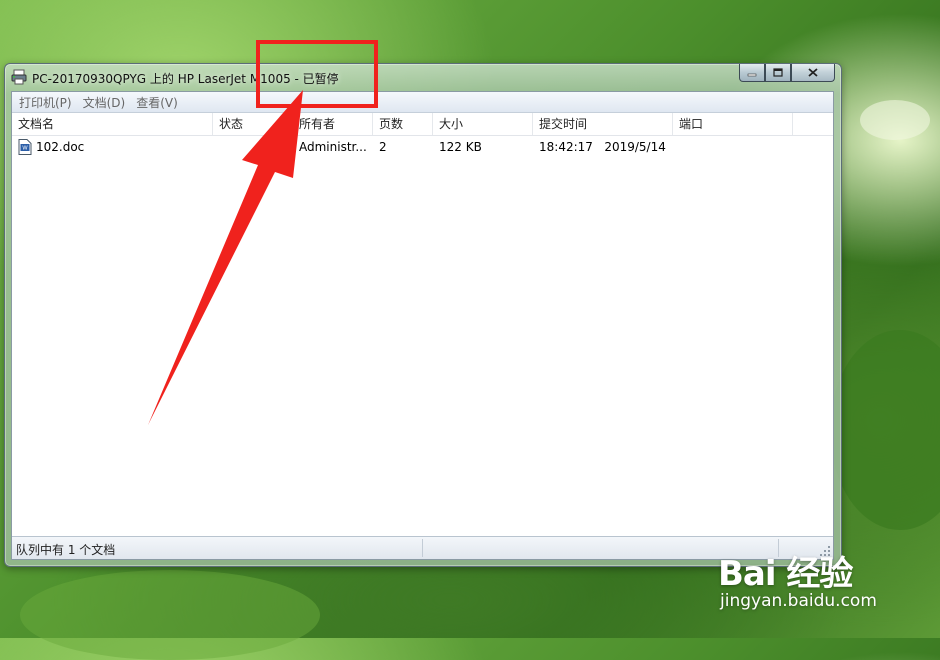 This screenshot has width=940, height=660. Describe the element at coordinates (225, 257) in the screenshot. I see `annotation-arrow` at that location.